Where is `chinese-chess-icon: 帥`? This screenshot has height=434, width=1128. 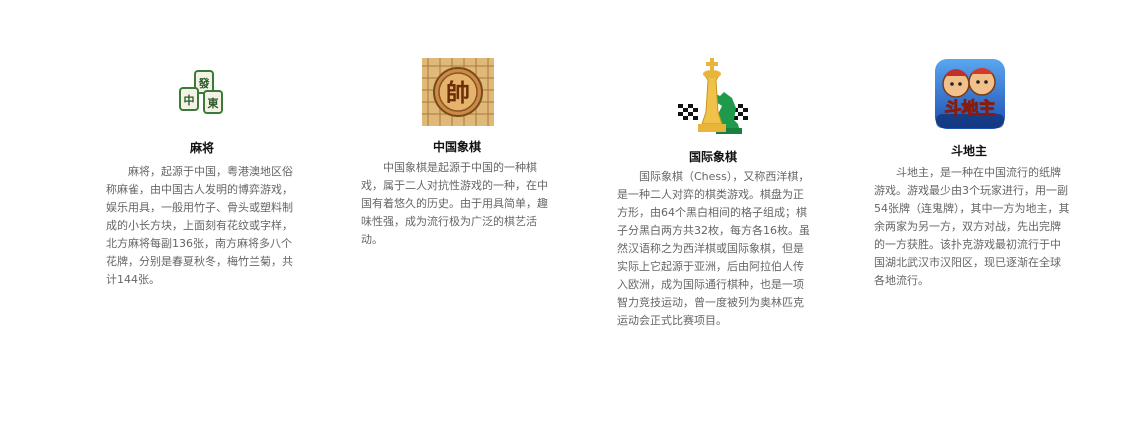
chinese-chess-icon: 帥 is located at coordinates (458, 92).